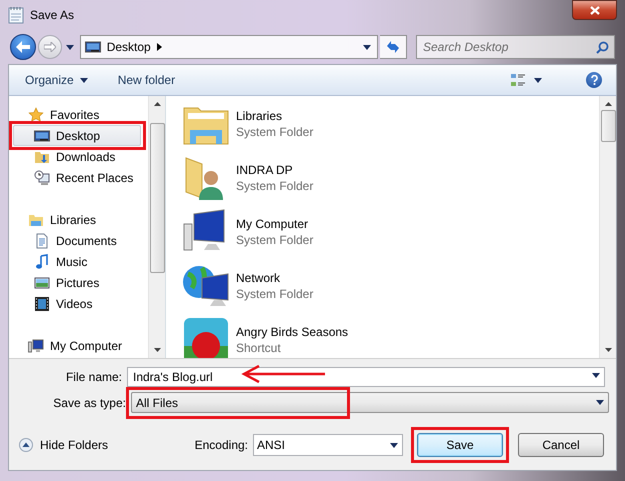 Image resolution: width=625 pixels, height=481 pixels. I want to click on sidebar-item: My Computer, so click(77, 345).